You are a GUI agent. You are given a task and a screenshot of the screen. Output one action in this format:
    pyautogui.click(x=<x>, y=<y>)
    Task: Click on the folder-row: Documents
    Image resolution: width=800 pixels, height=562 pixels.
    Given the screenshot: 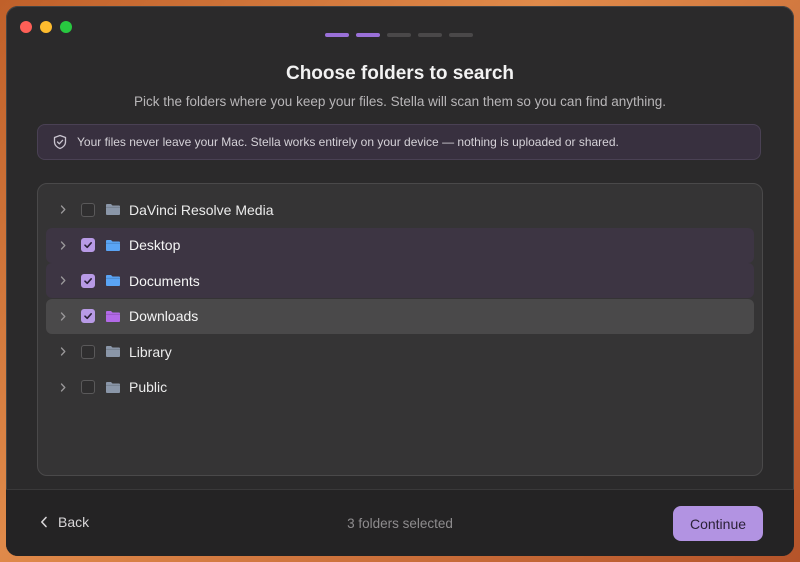 What is the action you would take?
    pyautogui.click(x=400, y=280)
    